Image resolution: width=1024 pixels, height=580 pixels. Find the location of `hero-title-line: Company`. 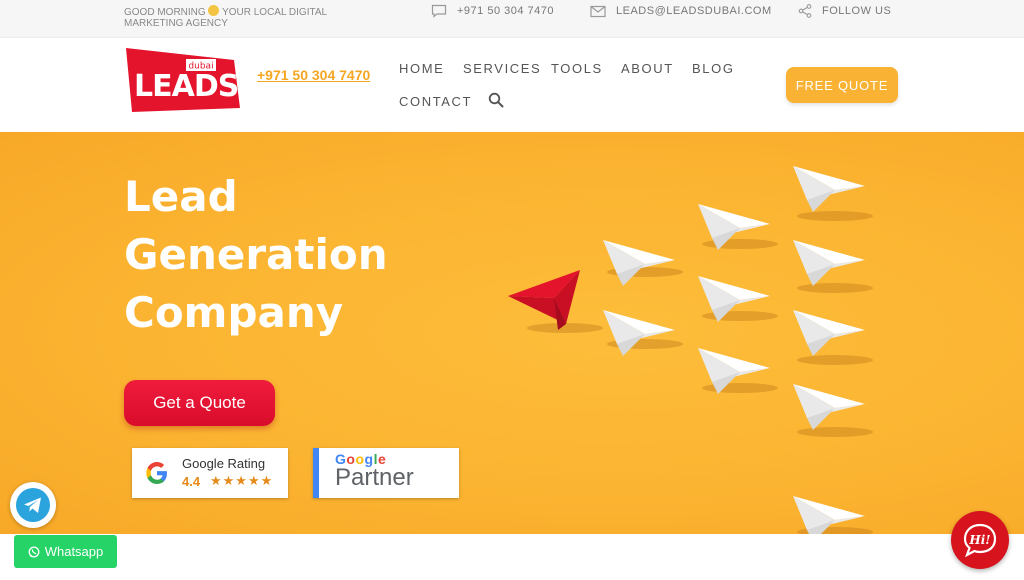

hero-title-line: Company is located at coordinates (234, 312).